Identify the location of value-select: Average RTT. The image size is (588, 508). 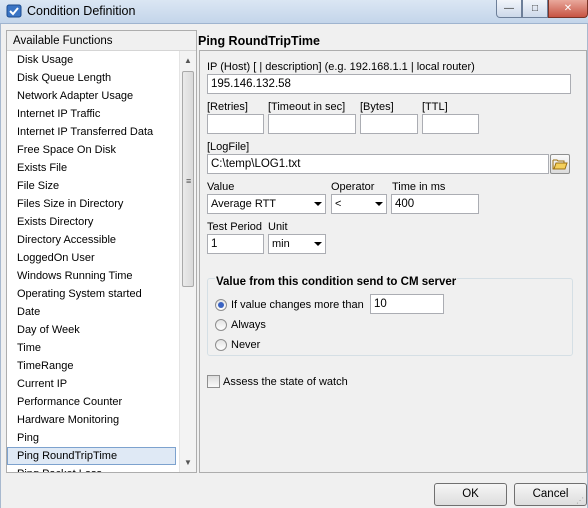
(266, 204).